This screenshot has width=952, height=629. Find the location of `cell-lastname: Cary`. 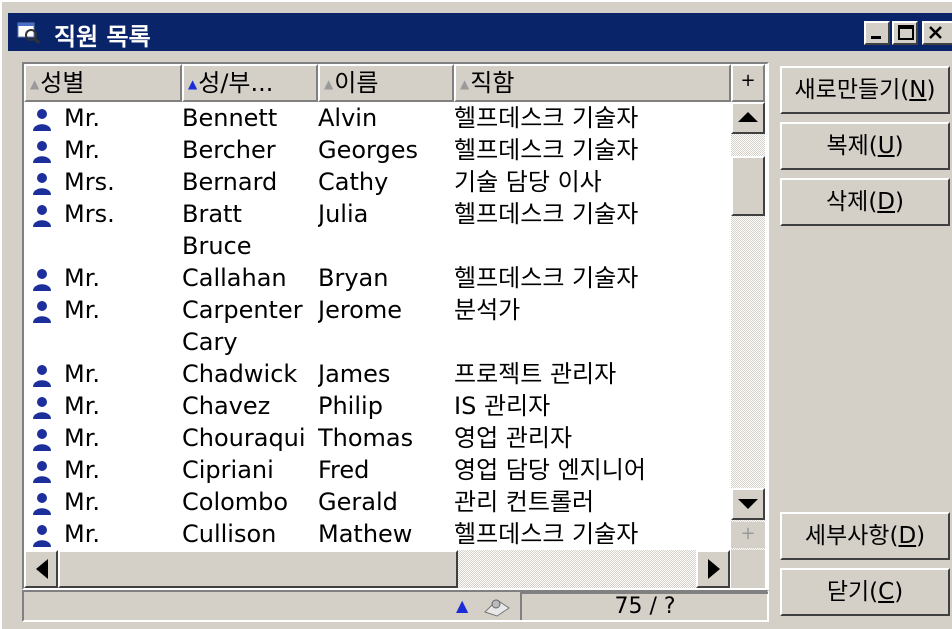

cell-lastname: Cary is located at coordinates (210, 342).